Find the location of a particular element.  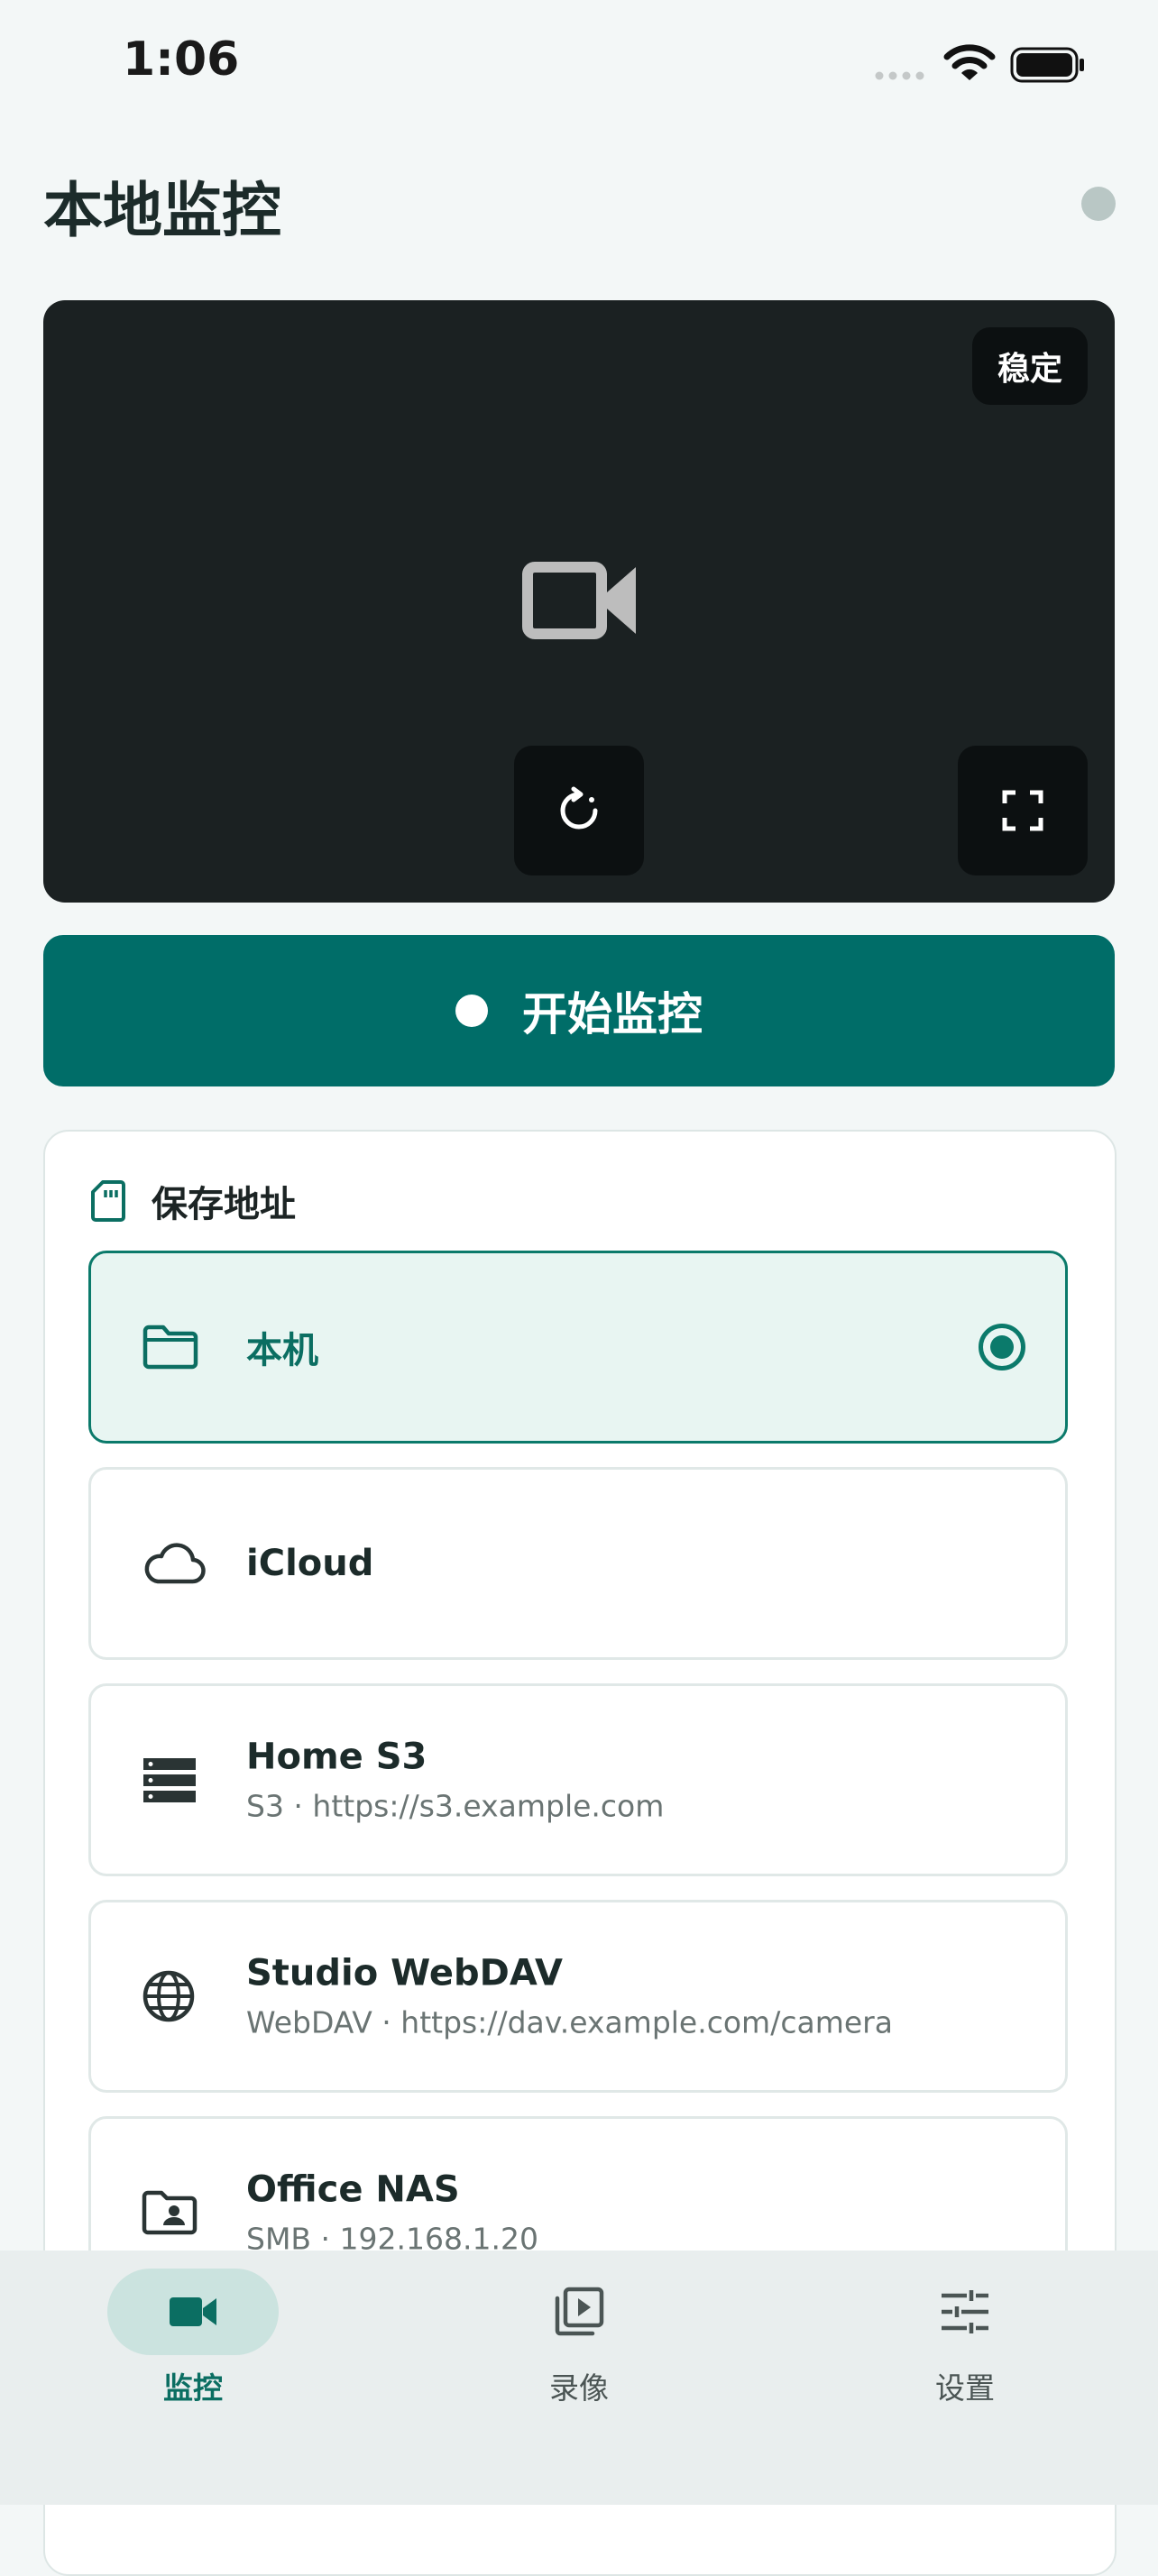

connection-status-dot is located at coordinates (1098, 204).